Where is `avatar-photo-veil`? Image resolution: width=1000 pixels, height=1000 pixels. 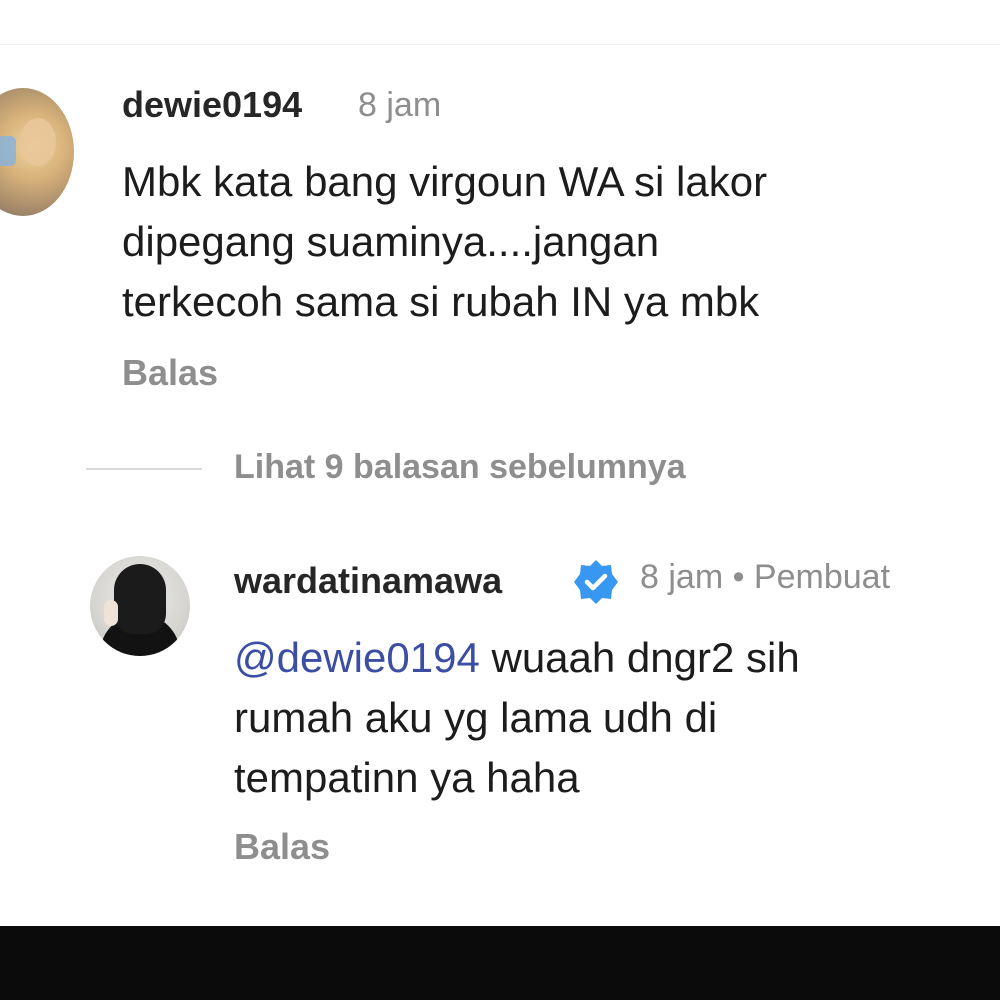
avatar-photo-veil is located at coordinates (140, 599).